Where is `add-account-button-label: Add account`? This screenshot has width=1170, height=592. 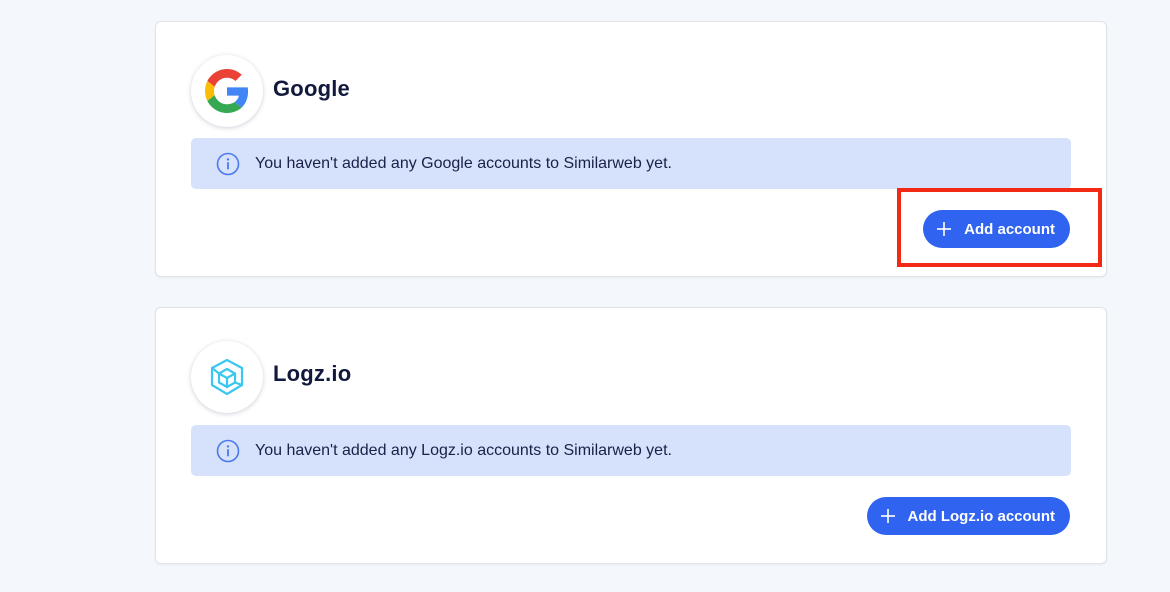
add-account-button-label: Add account is located at coordinates (1009, 229).